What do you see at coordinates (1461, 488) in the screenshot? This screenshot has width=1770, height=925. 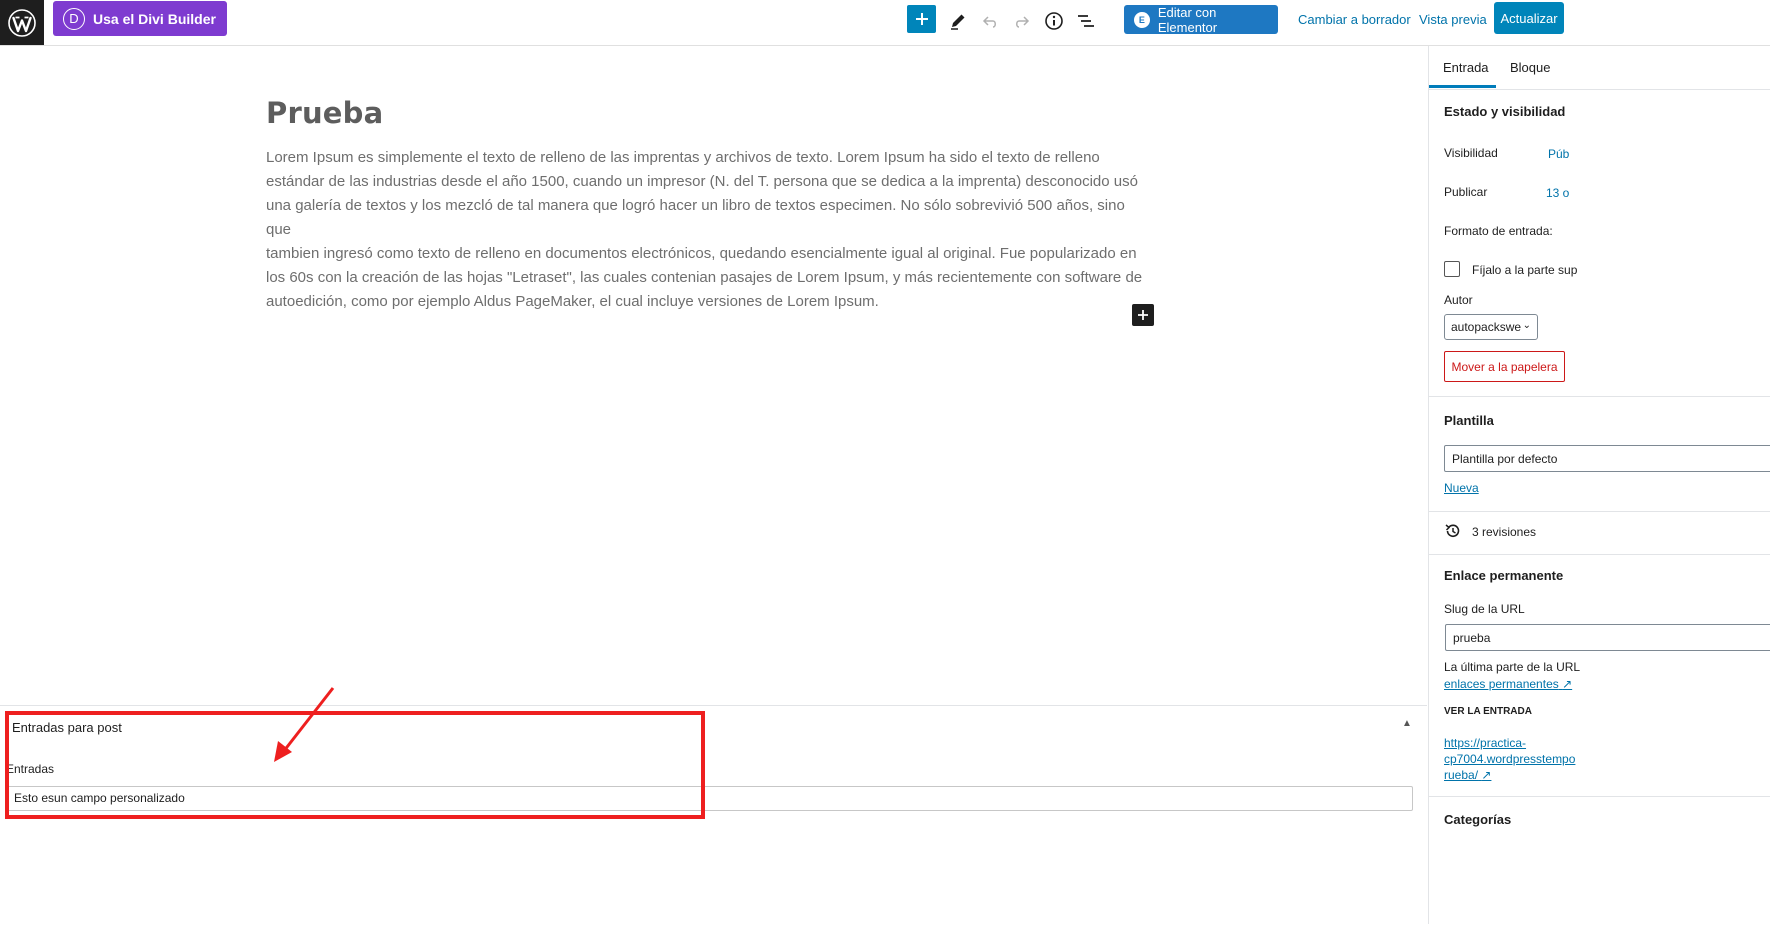 I see `new-template-link: Nueva` at bounding box center [1461, 488].